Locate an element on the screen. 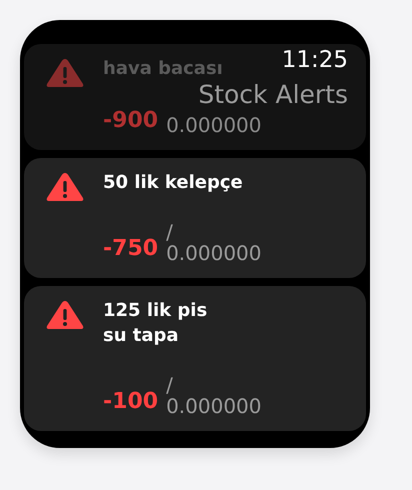 The height and width of the screenshot is (490, 412). stock-quantity: -900 is located at coordinates (130, 121).